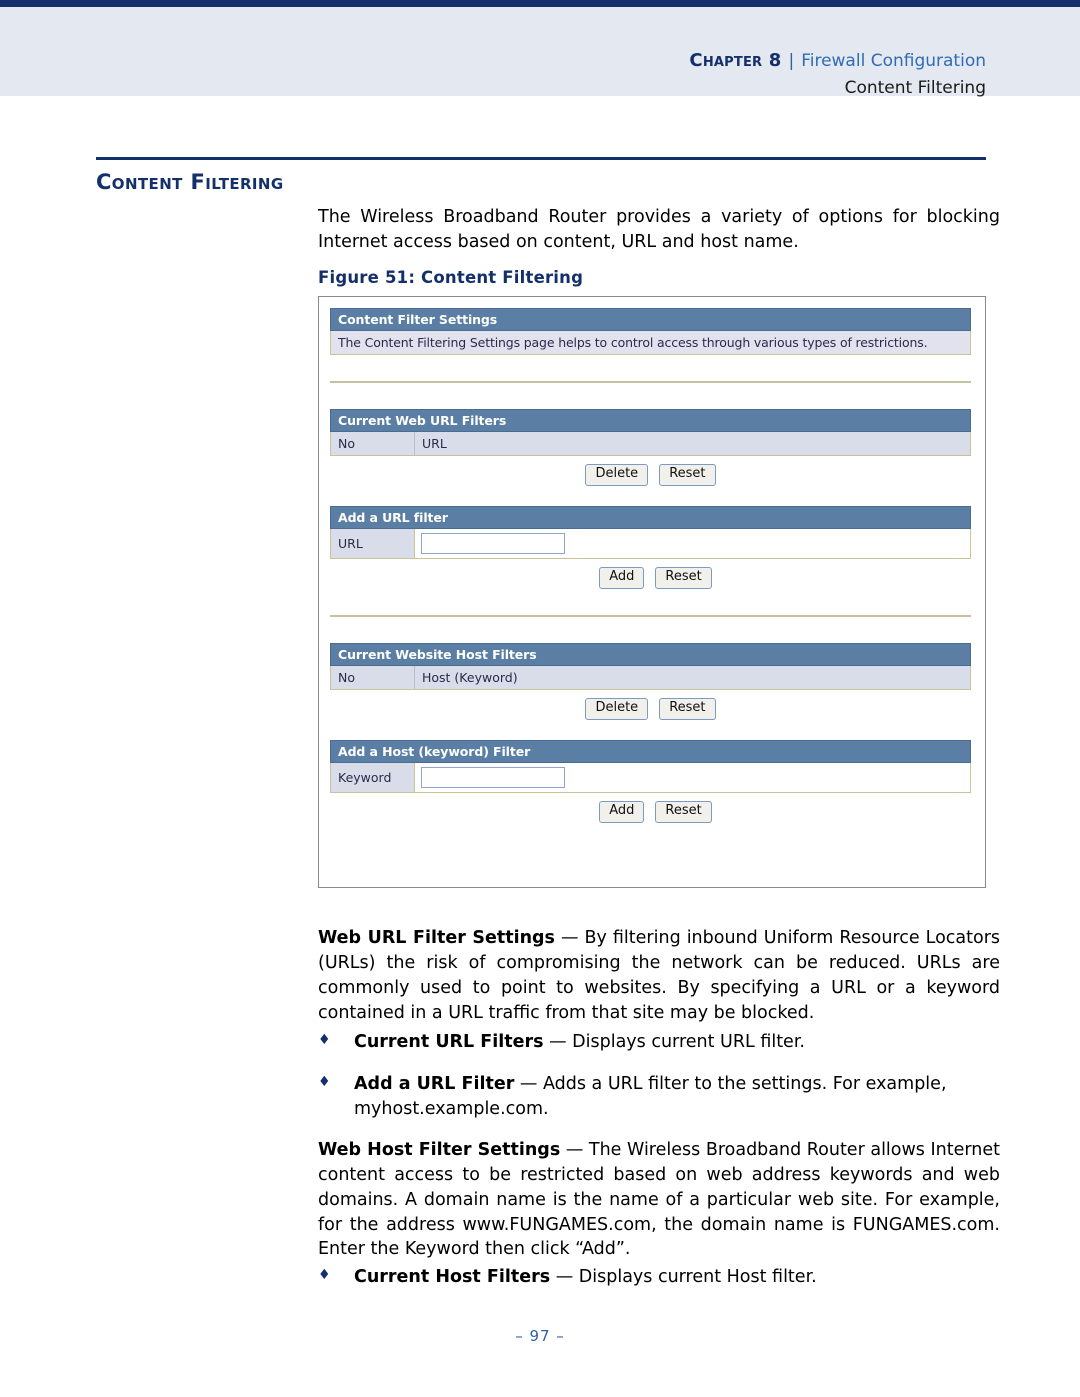  Describe the element at coordinates (650, 420) in the screenshot. I see `panel-header-current-web-url-filters: Current Web URL Filters` at that location.